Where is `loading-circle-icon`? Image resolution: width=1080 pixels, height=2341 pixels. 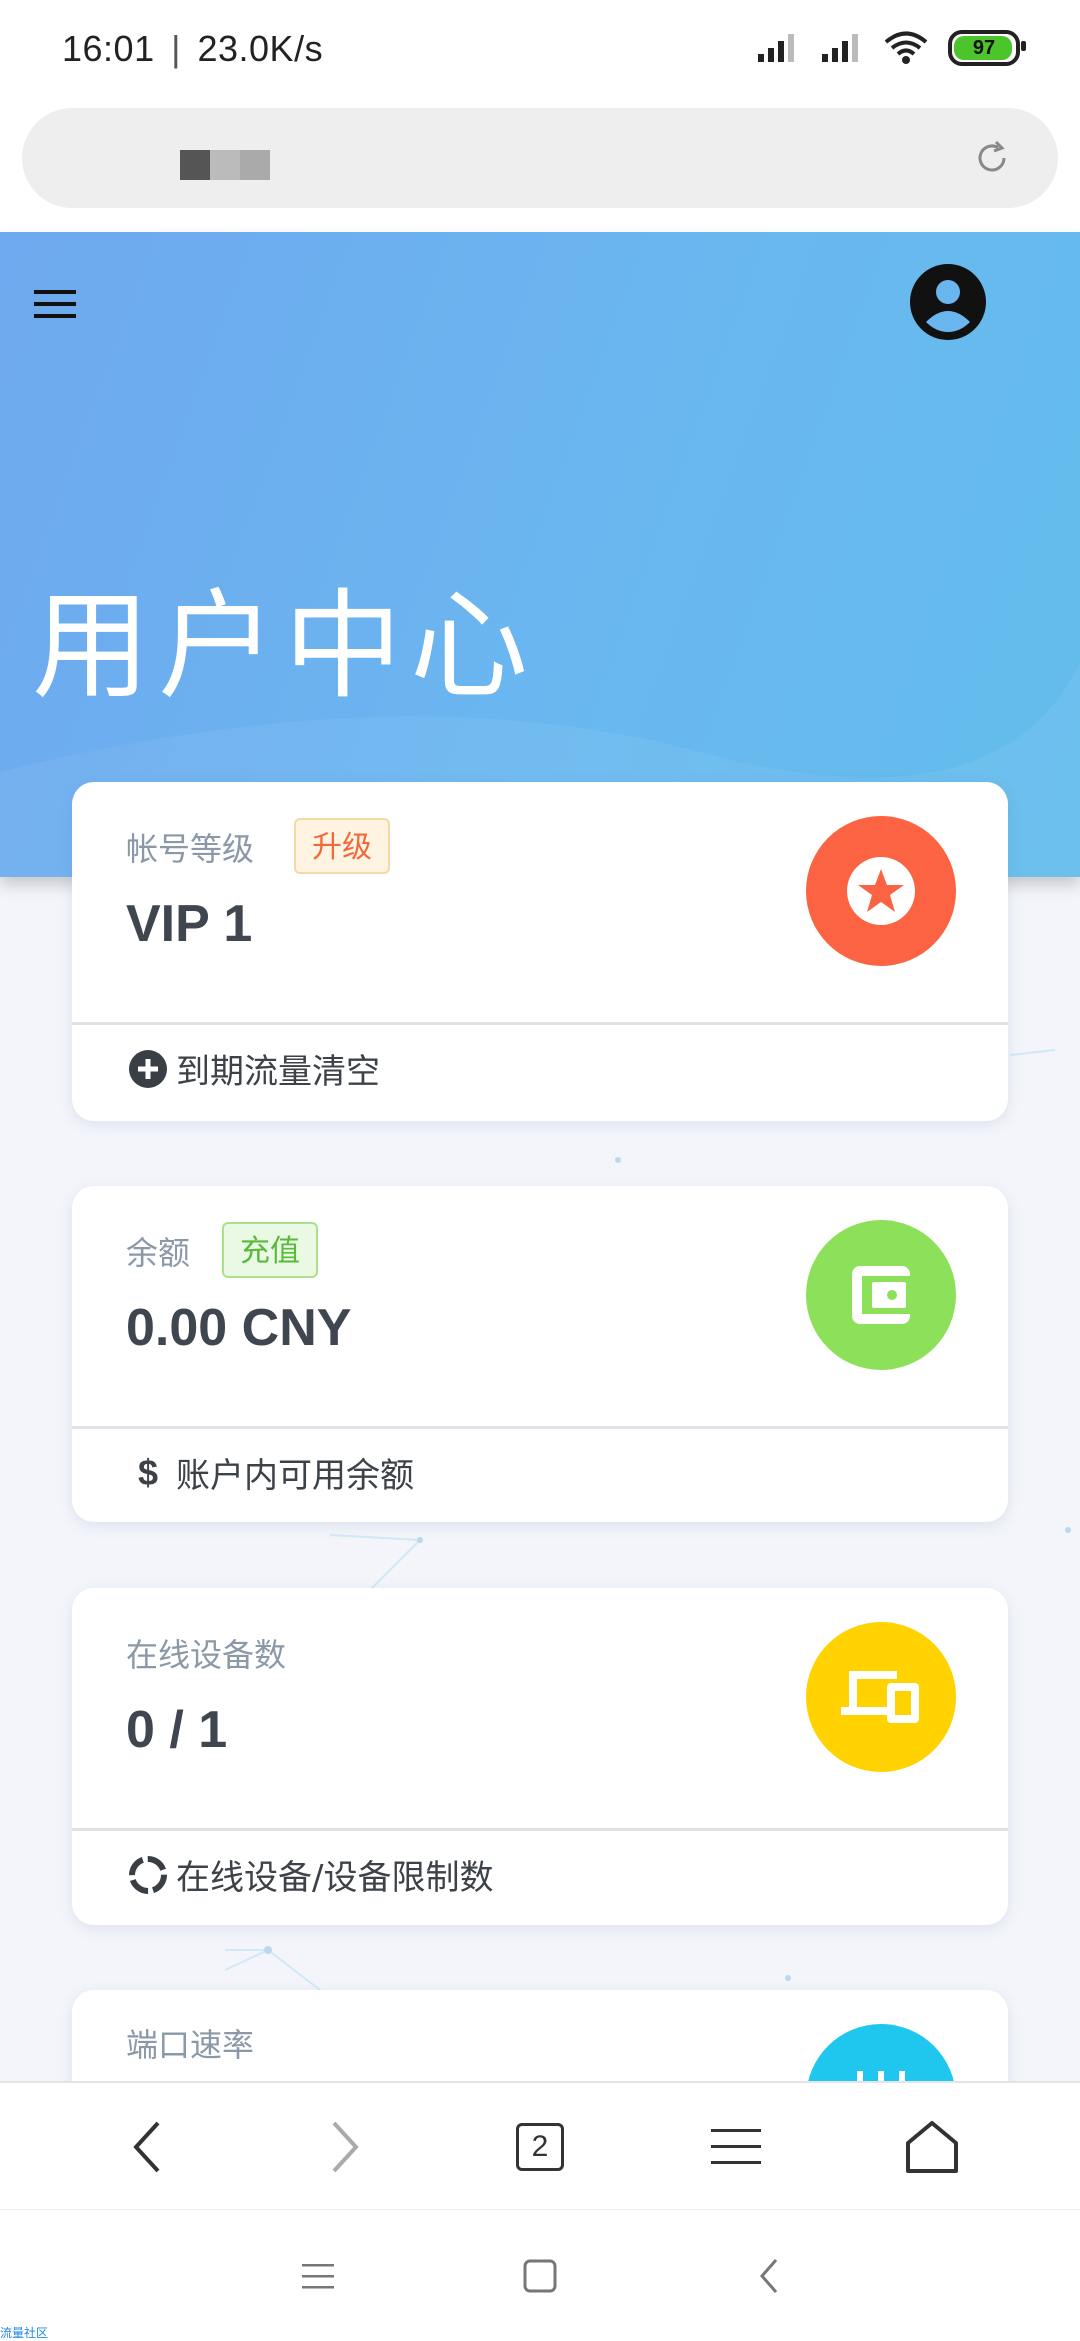
loading-circle-icon is located at coordinates (148, 1874).